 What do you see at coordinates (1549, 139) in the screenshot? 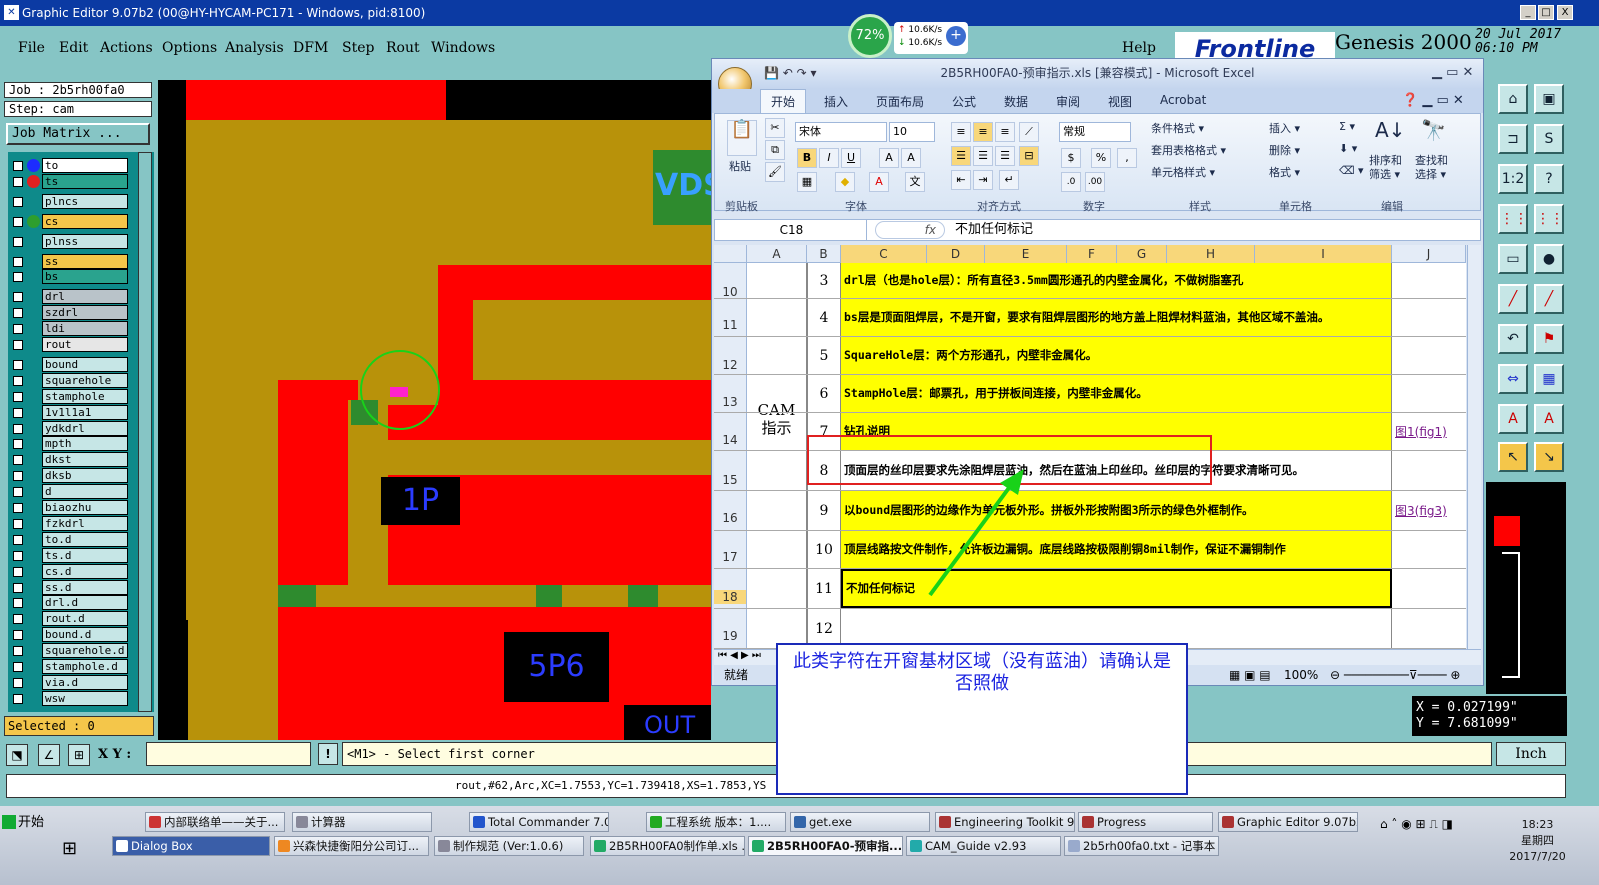
I see `s-curve-icon: S` at bounding box center [1549, 139].